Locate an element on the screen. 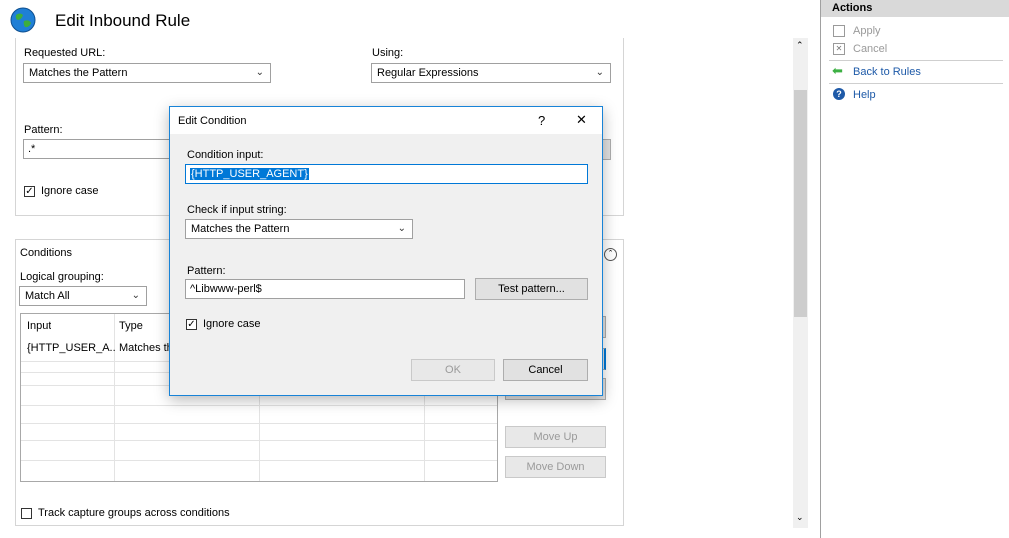 This screenshot has height=538, width=1009. requested-url-select: Matches the Pattern ⌄ is located at coordinates (147, 73).